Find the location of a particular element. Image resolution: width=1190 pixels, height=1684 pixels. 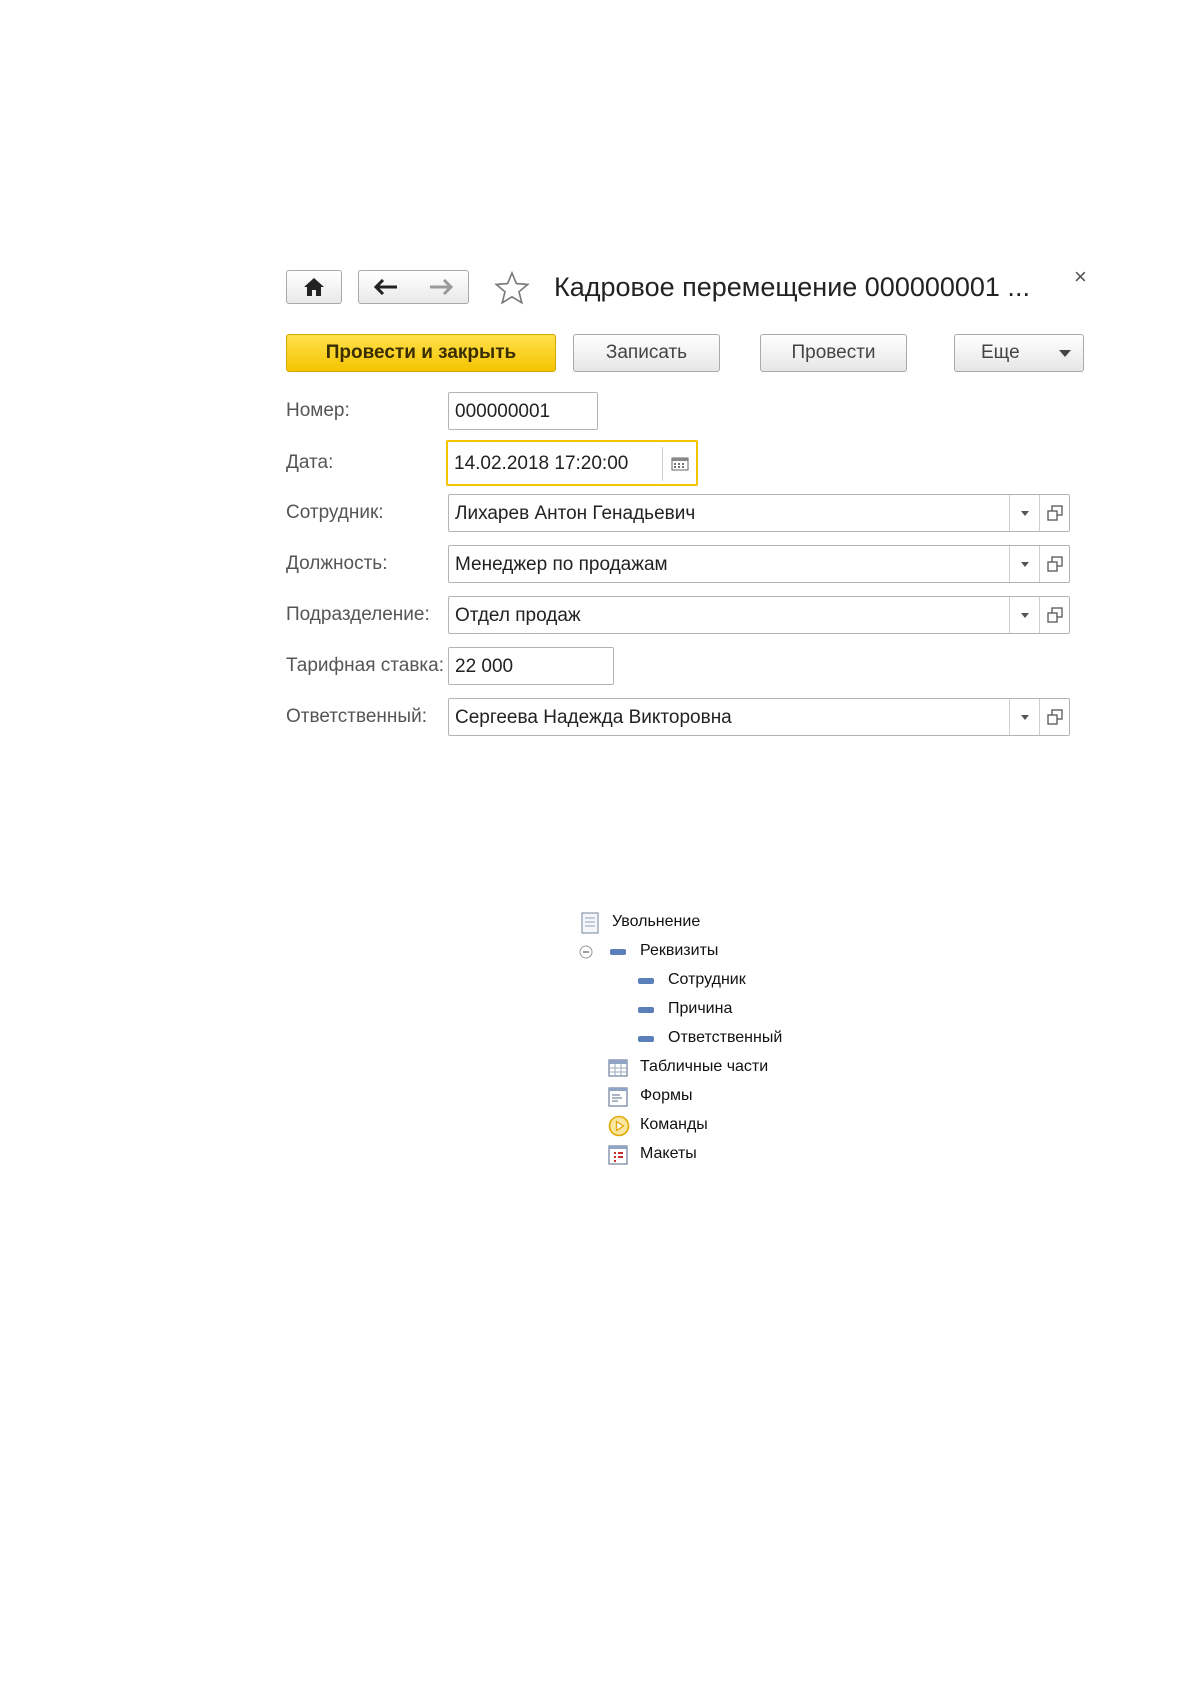

employee-label: Сотрудник: is located at coordinates (335, 512).